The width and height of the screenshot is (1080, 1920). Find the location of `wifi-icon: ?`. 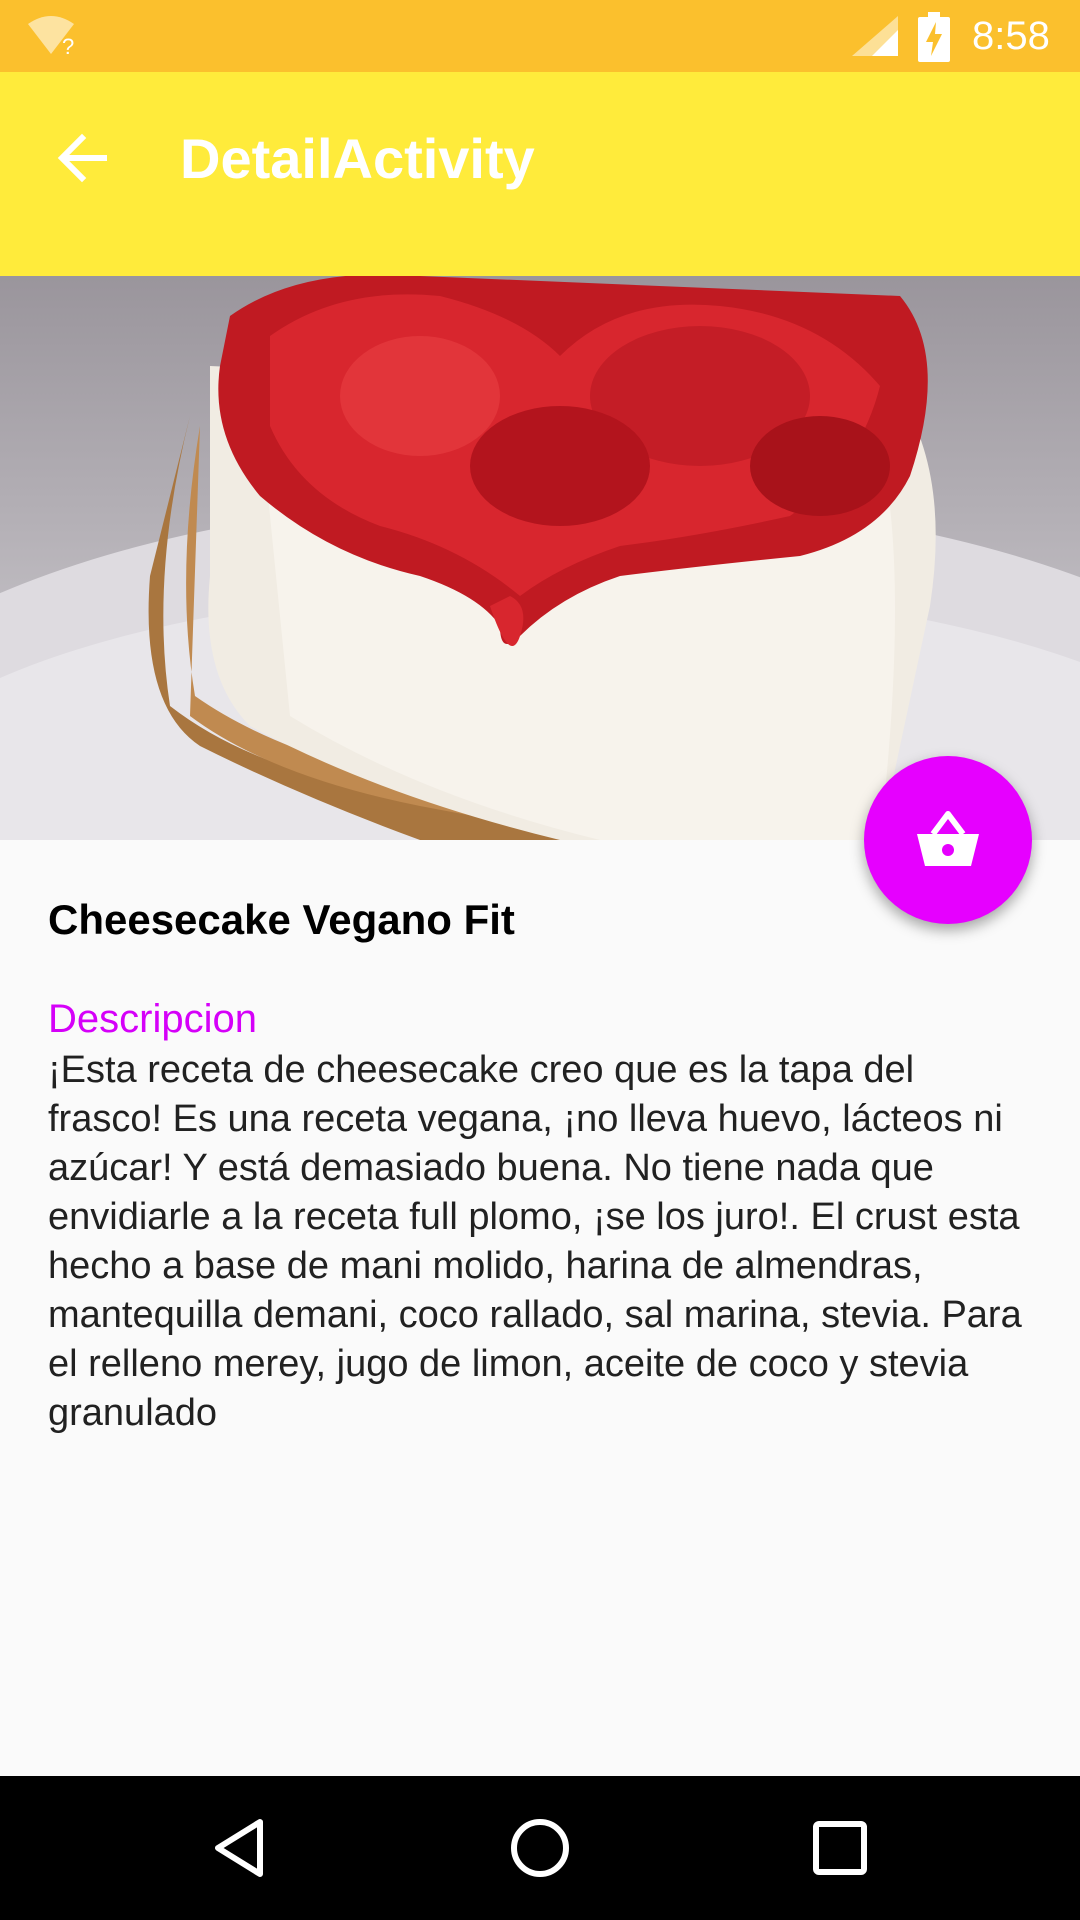

wifi-icon: ? is located at coordinates (51, 37).